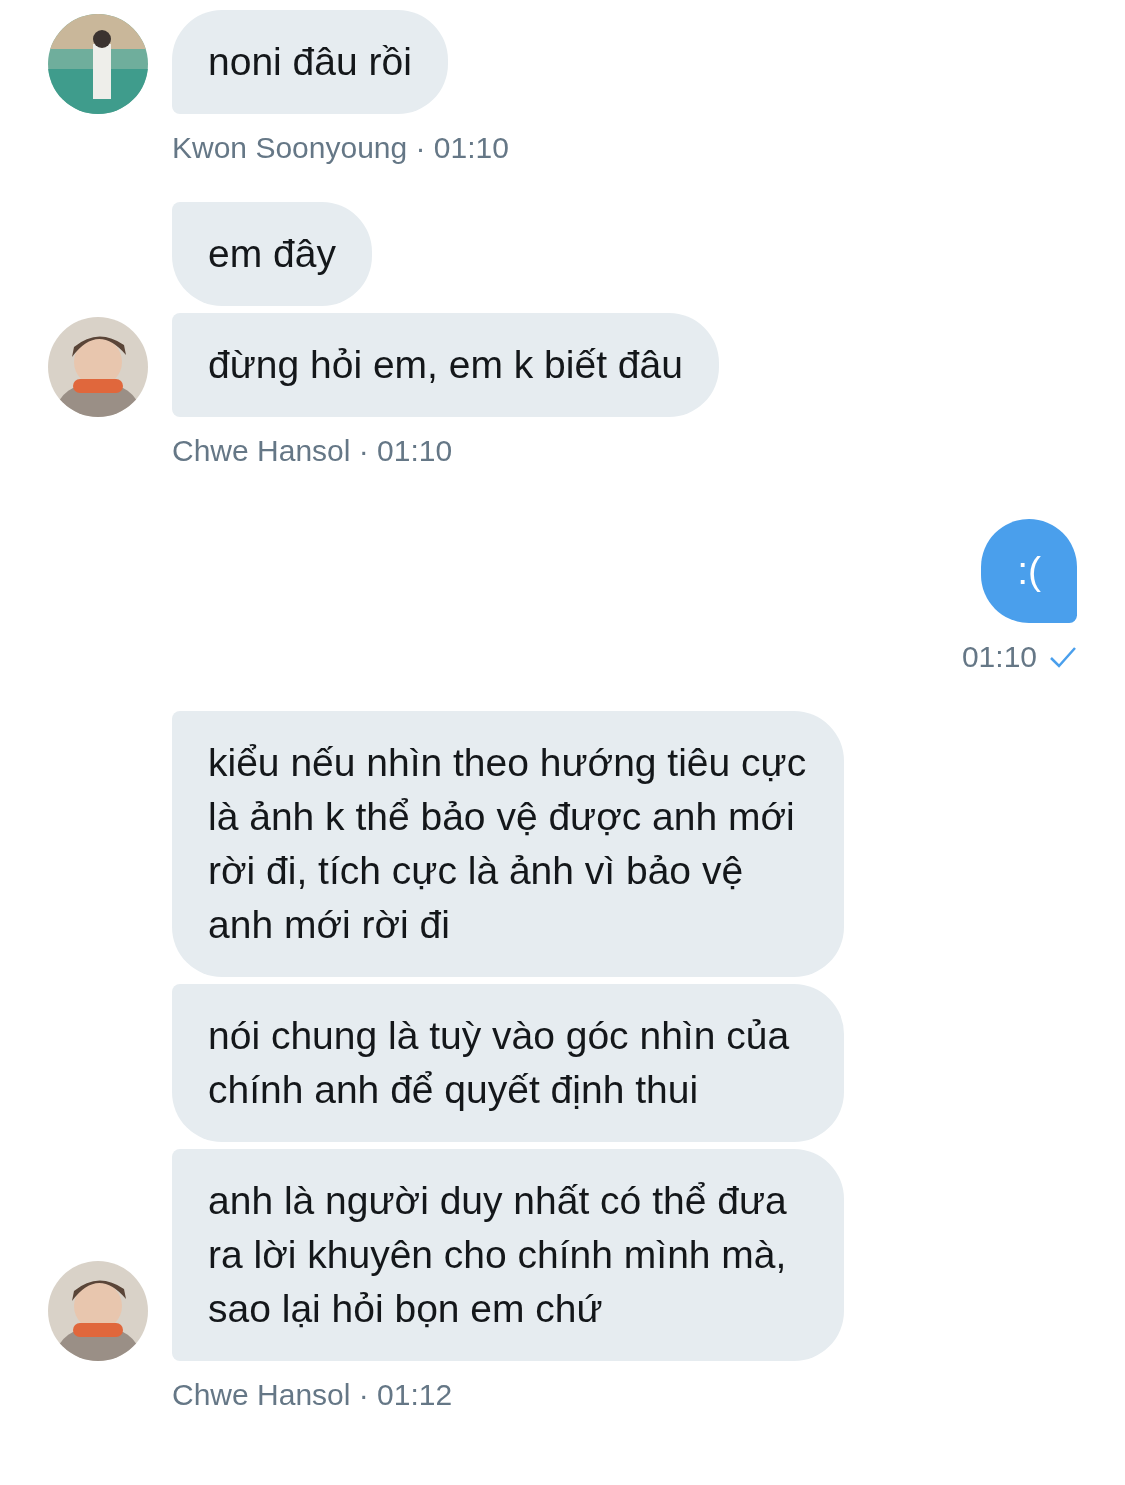 The height and width of the screenshot is (1485, 1125). Describe the element at coordinates (445, 365) in the screenshot. I see `message-bubble: đừng hỏi em, em k biết đâu` at that location.